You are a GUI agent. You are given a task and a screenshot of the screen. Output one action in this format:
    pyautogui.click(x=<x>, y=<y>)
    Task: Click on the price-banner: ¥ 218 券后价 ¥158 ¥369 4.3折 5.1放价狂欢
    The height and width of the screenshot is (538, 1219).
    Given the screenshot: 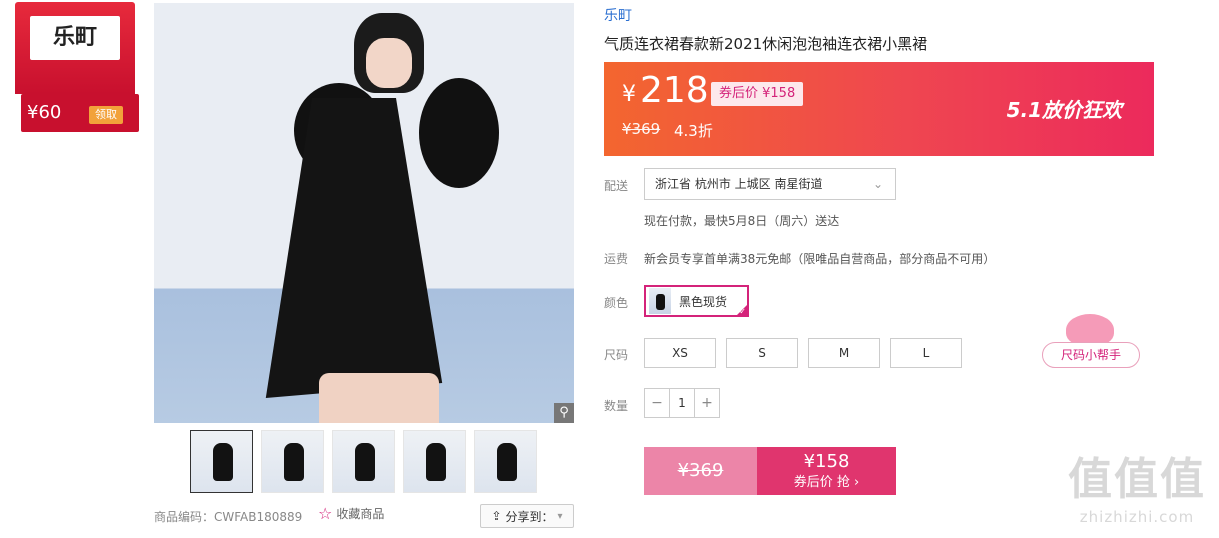 What is the action you would take?
    pyautogui.click(x=879, y=109)
    